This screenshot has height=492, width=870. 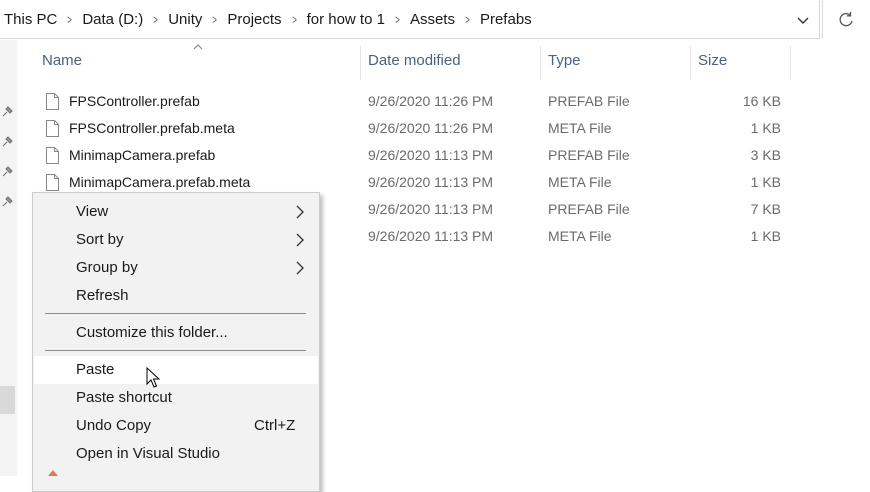 What do you see at coordinates (765, 155) in the screenshot?
I see `file-size: 3 KB` at bounding box center [765, 155].